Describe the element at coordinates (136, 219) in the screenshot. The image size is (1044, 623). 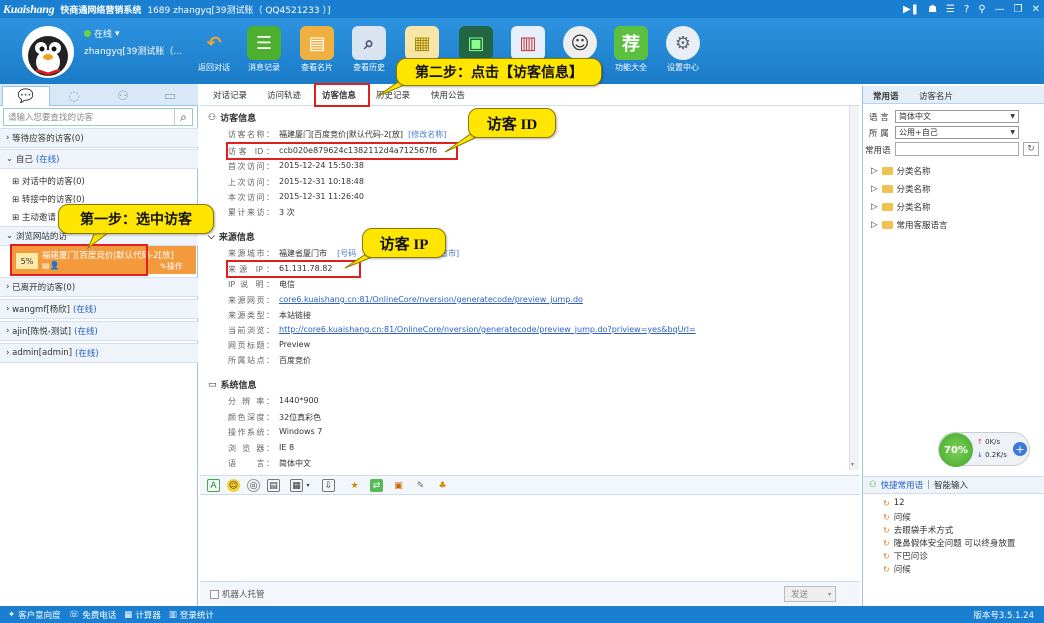
I see `annotation-step1: 第一步：选中访客` at that location.